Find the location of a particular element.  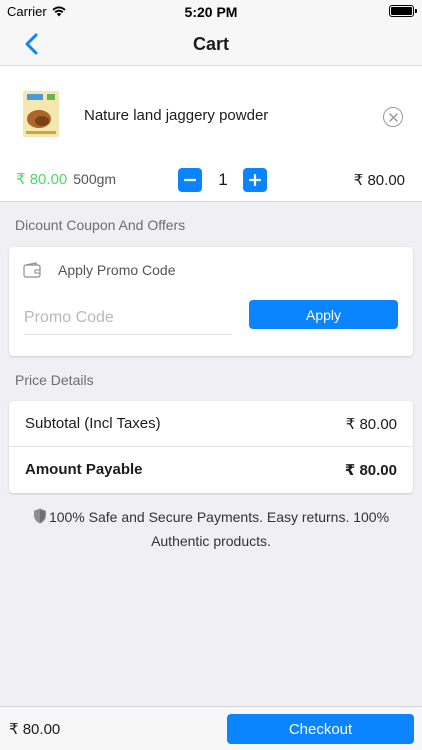

wallet-icon is located at coordinates (32, 270).